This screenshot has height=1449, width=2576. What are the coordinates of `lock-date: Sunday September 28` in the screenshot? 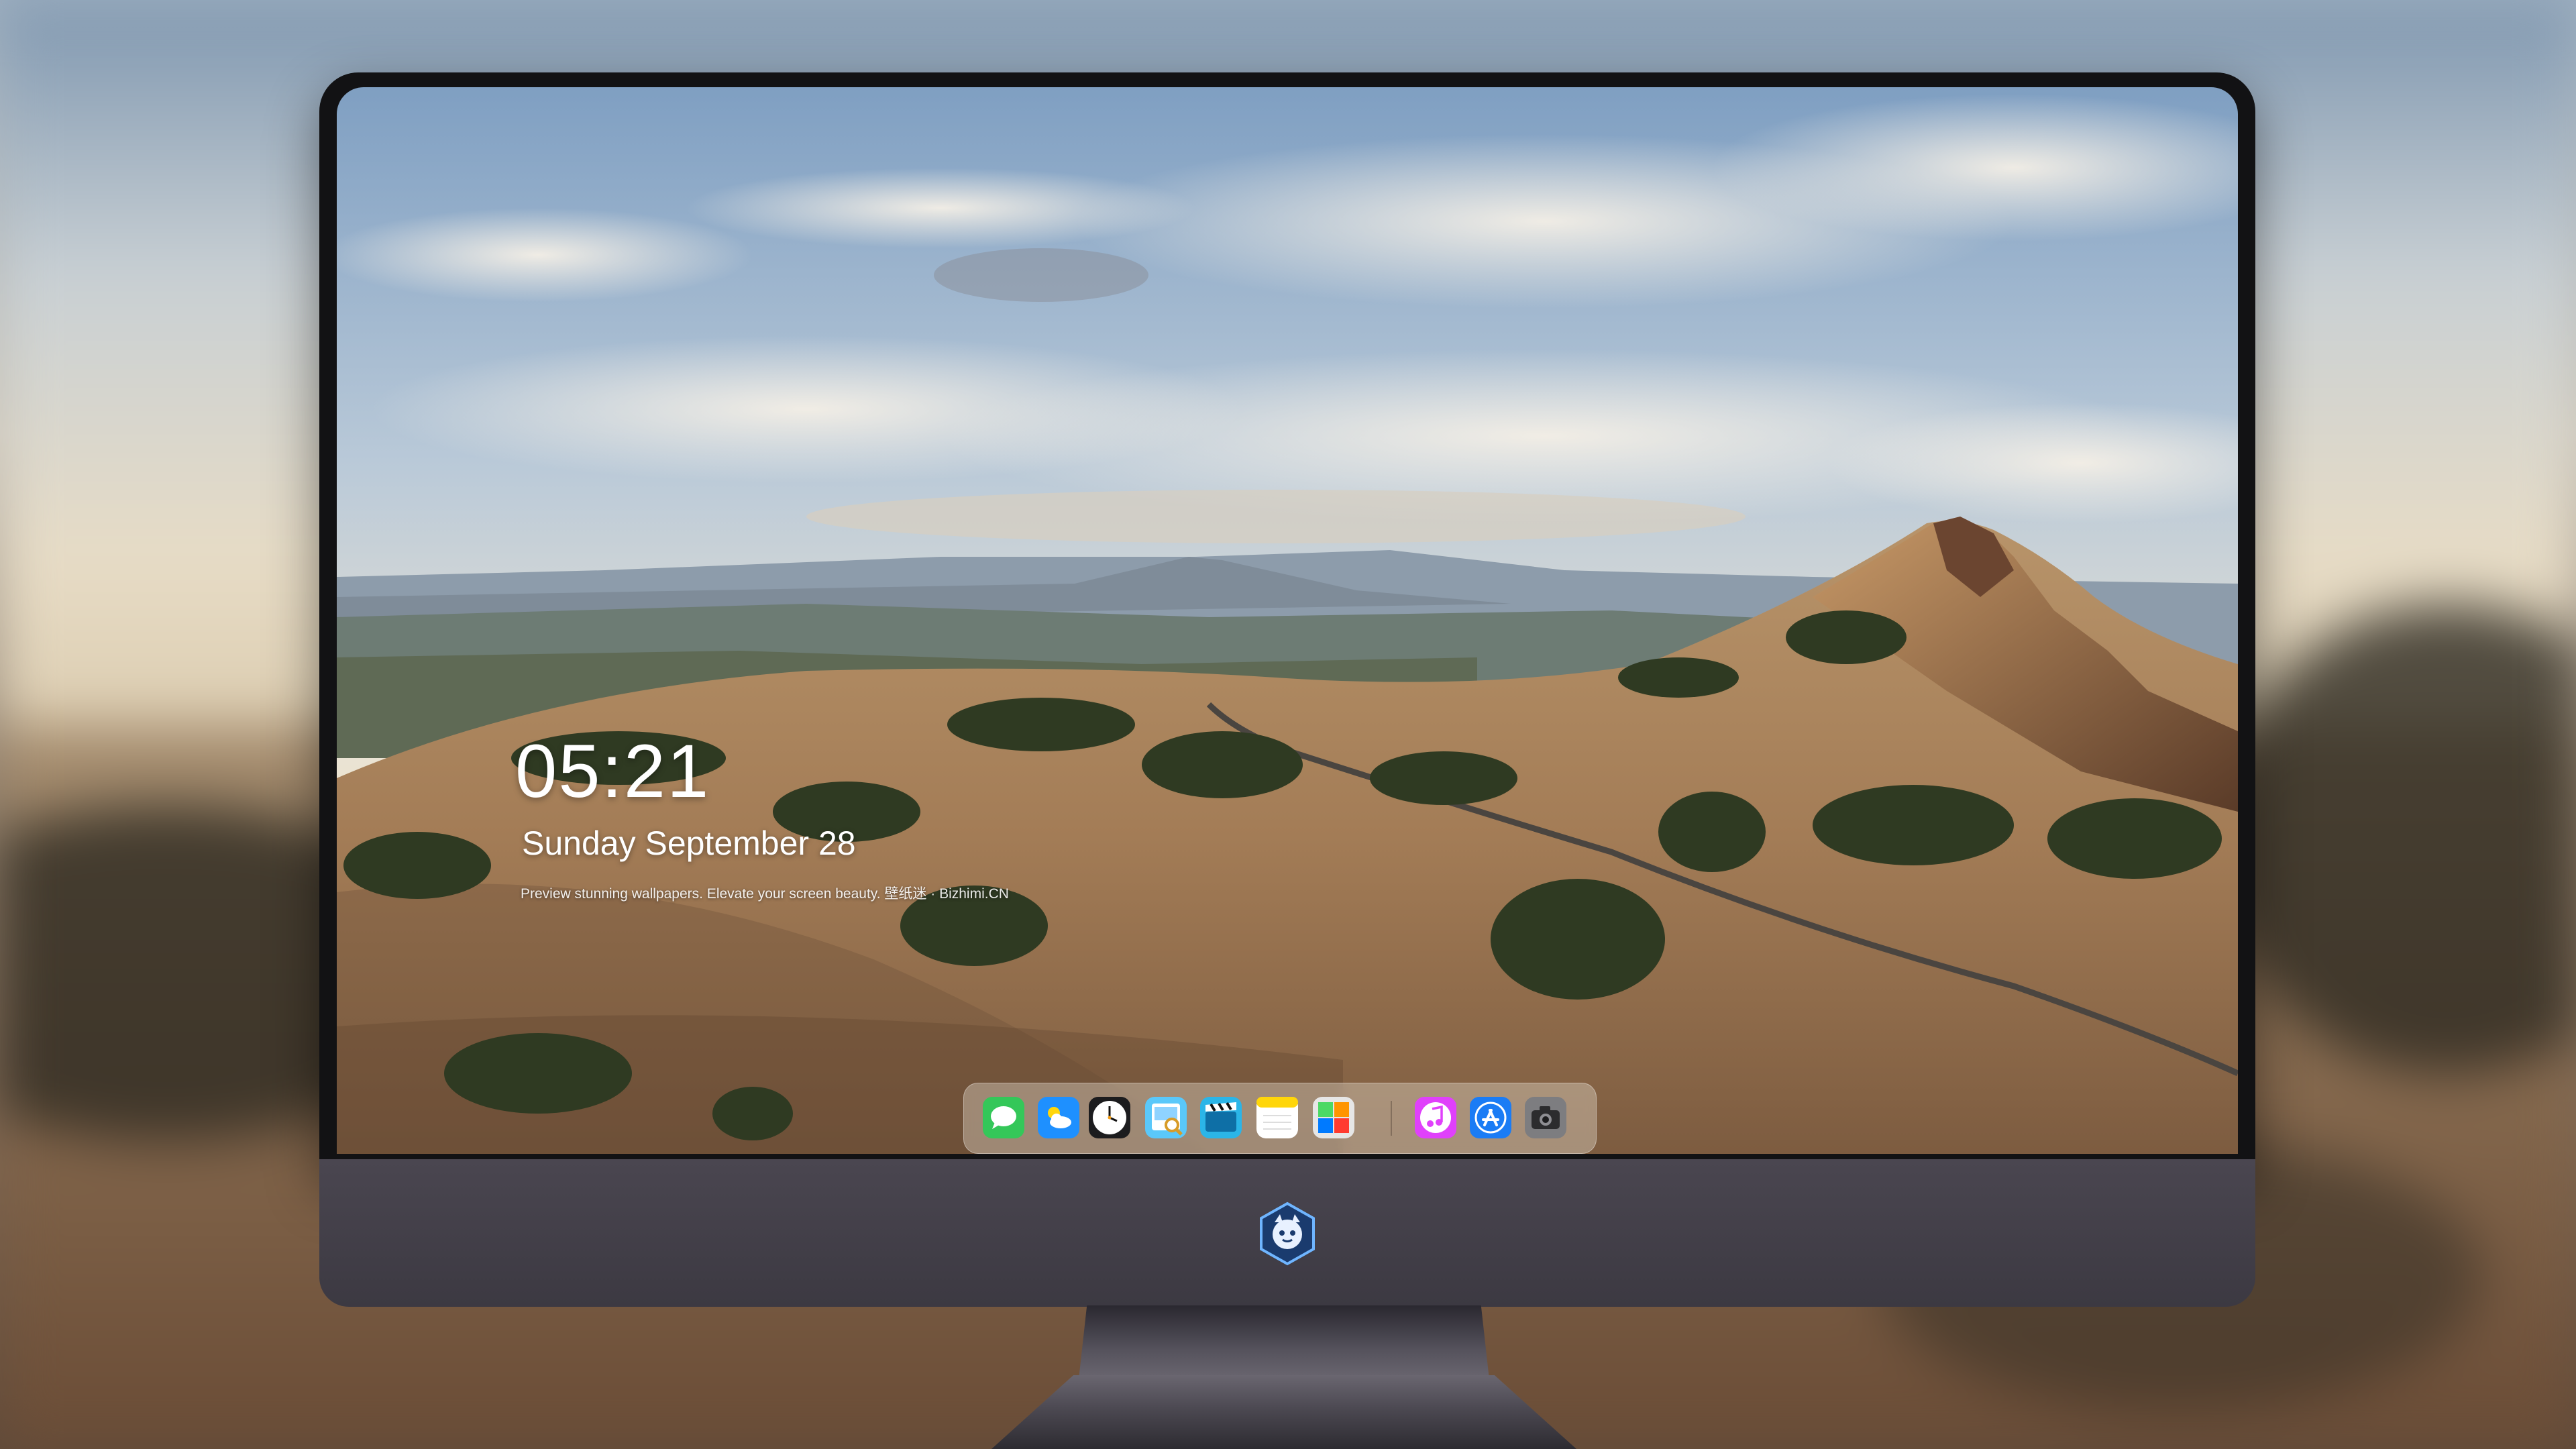 It's located at (689, 843).